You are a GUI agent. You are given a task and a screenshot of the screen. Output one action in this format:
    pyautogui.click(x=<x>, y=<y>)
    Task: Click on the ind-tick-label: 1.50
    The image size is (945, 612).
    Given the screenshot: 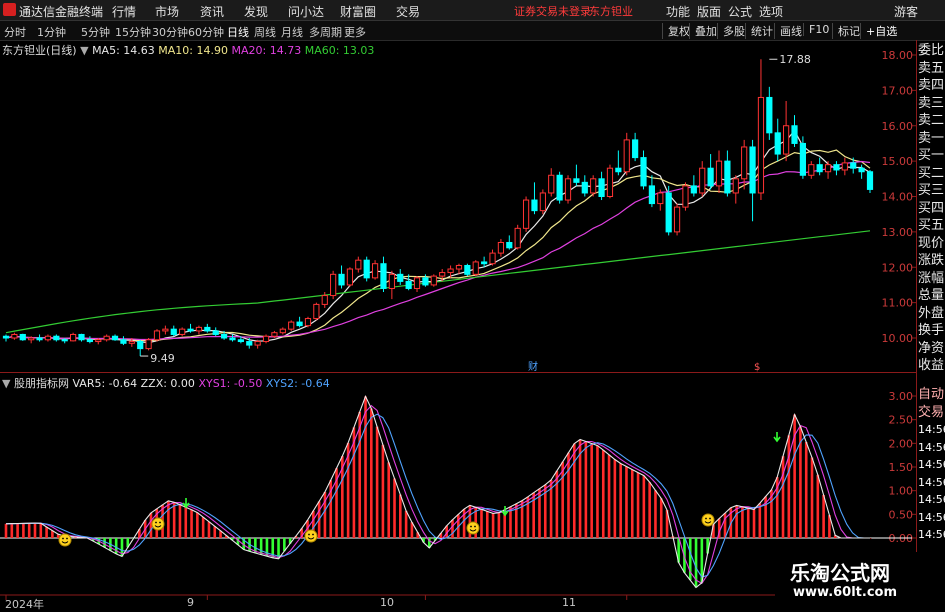 What is the action you would take?
    pyautogui.click(x=901, y=467)
    